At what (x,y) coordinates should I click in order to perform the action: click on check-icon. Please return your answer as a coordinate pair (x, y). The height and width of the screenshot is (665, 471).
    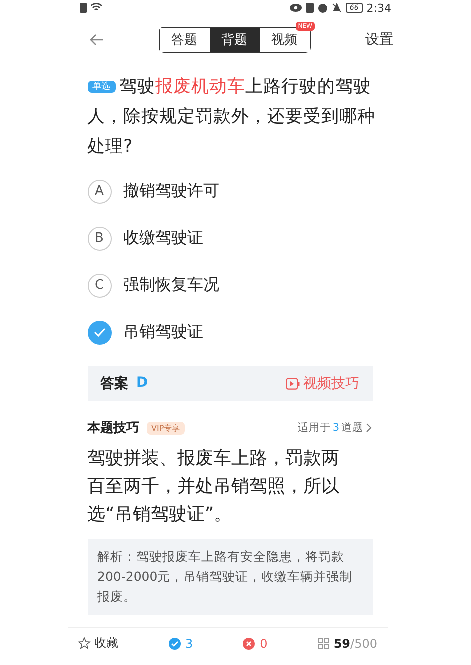
    Looking at the image, I should click on (100, 332).